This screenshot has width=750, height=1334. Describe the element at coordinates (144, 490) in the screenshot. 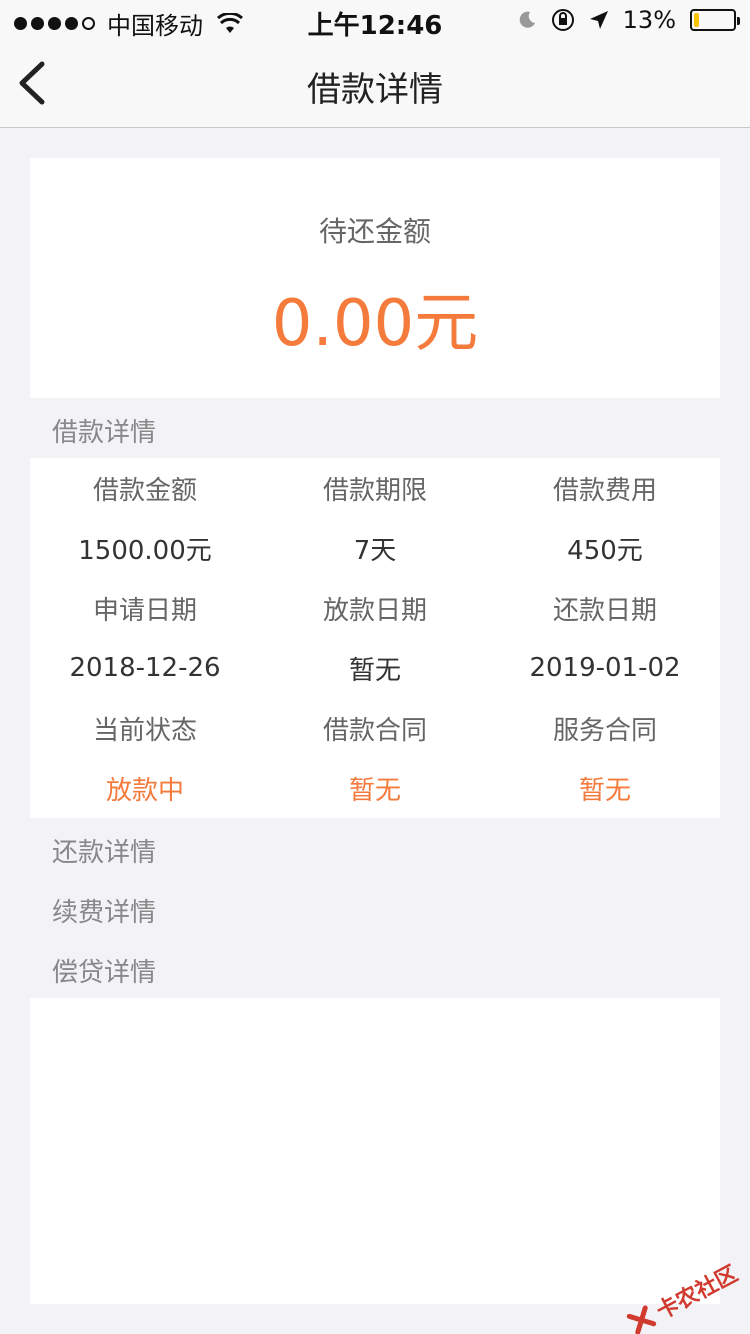

I see `loan-amount-label: 借款金额` at that location.